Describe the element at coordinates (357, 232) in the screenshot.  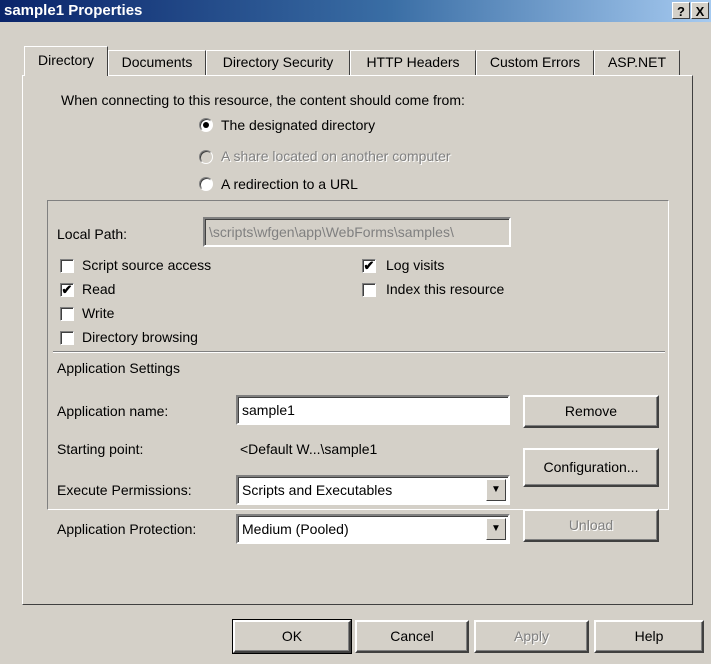
I see `local-path-field: \scripts\wfgen\app\WebForms\samples\` at that location.